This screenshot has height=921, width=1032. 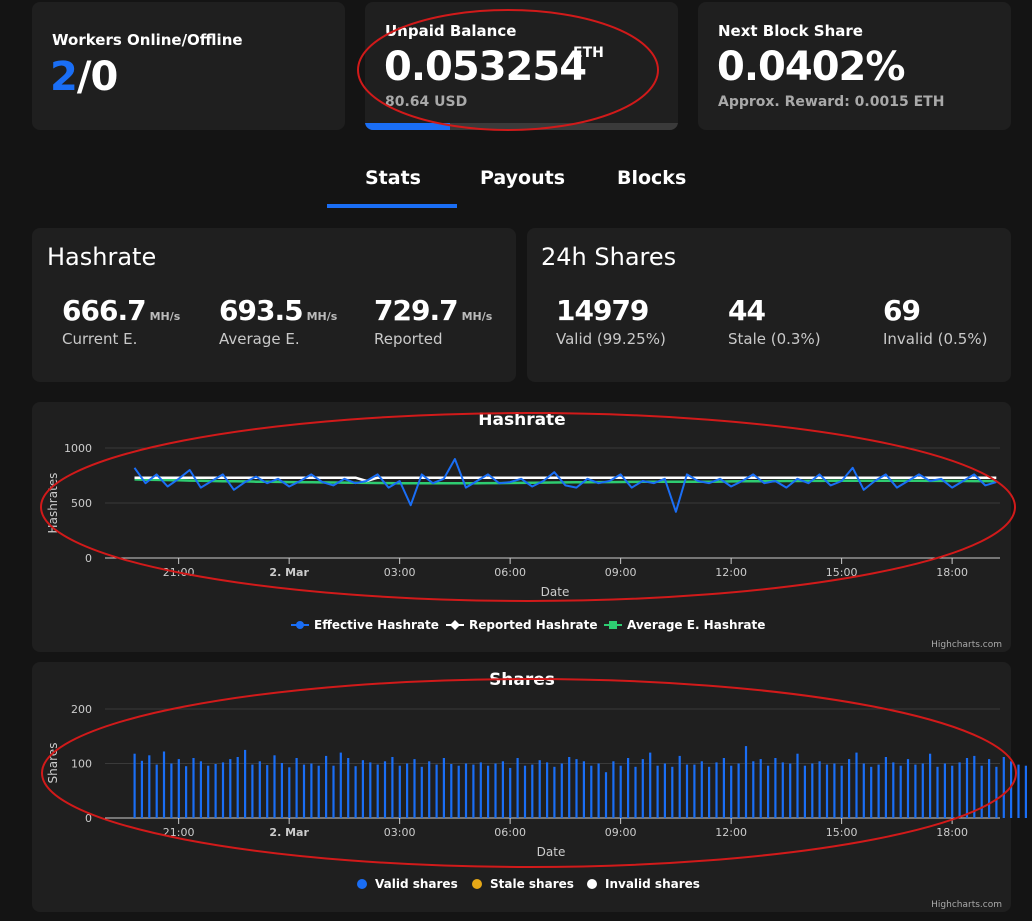 I want to click on shares-x-axis-label: Date, so click(x=551, y=852).